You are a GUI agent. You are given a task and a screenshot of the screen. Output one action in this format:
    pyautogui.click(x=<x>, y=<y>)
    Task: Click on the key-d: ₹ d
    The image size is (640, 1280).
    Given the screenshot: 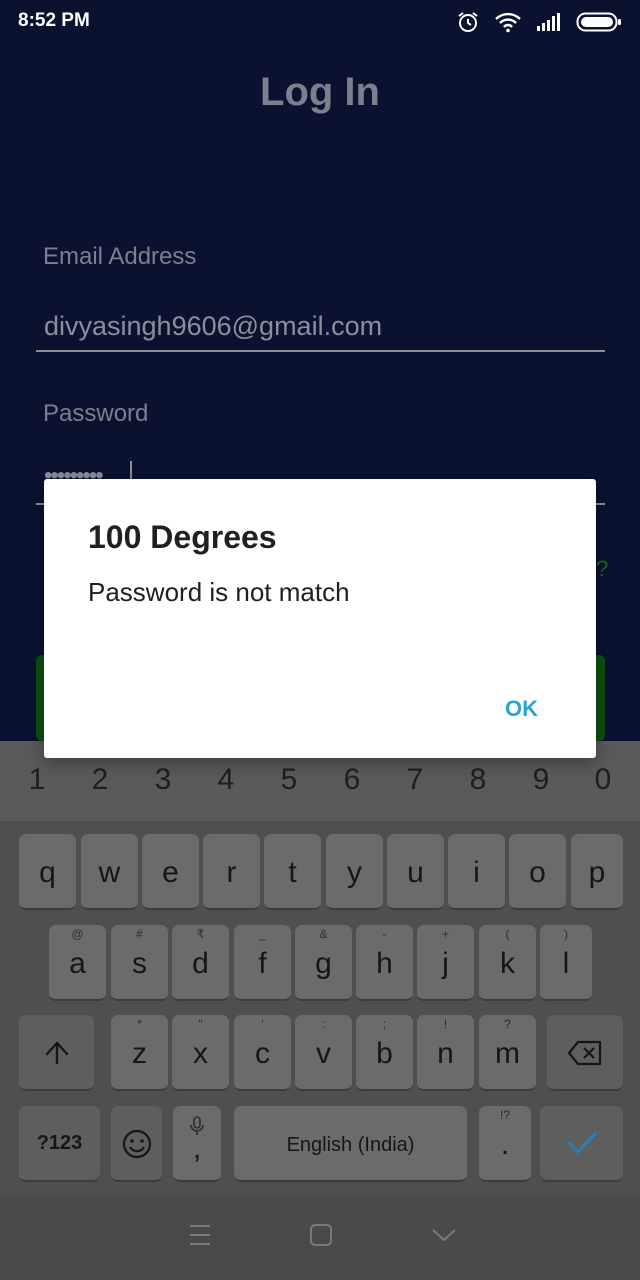 What is the action you would take?
    pyautogui.click(x=200, y=963)
    